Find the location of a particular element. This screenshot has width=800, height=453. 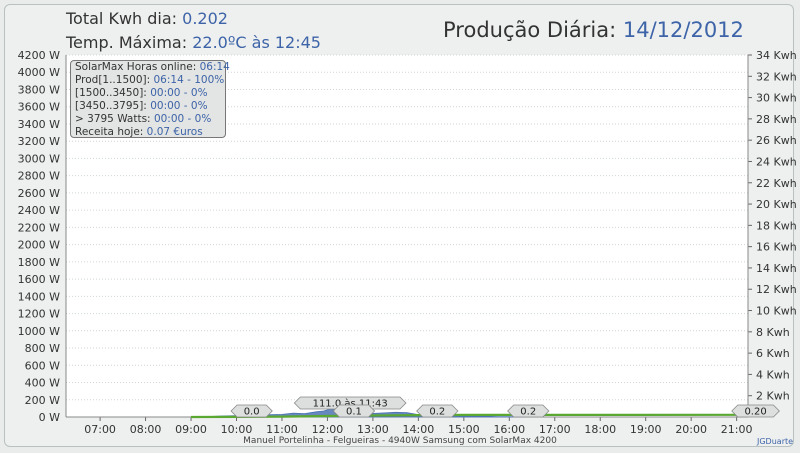

stats-row-online: SolarMax Horas online: 06:14 is located at coordinates (152, 67).